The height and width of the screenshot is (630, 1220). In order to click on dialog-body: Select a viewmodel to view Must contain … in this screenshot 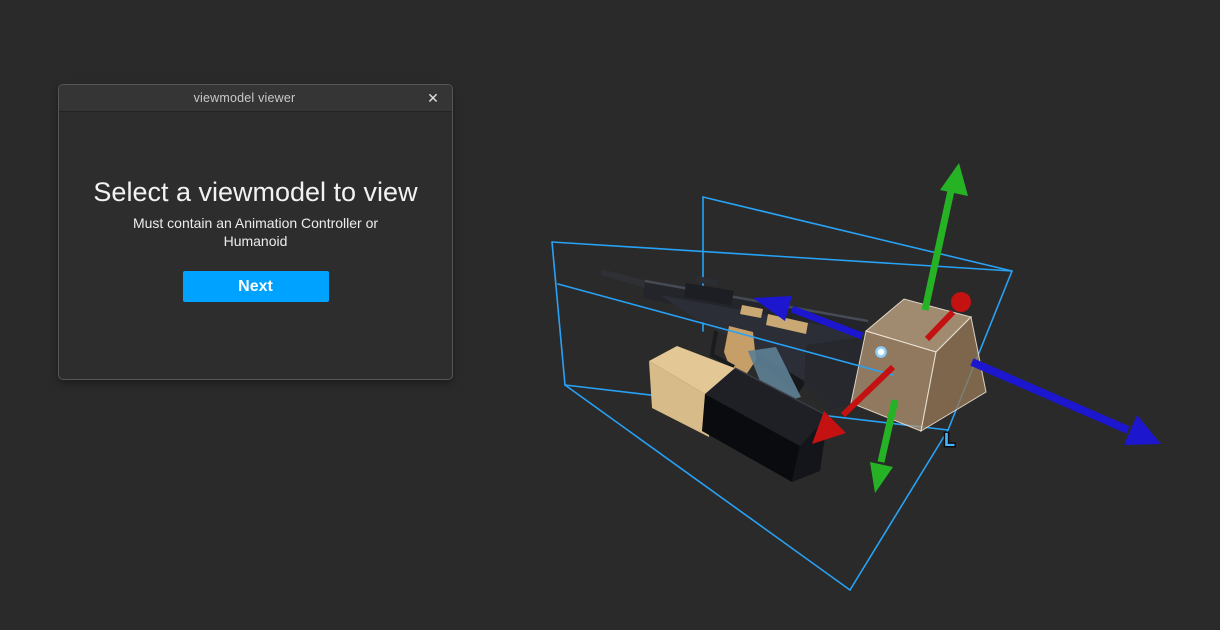, I will do `click(255, 207)`.